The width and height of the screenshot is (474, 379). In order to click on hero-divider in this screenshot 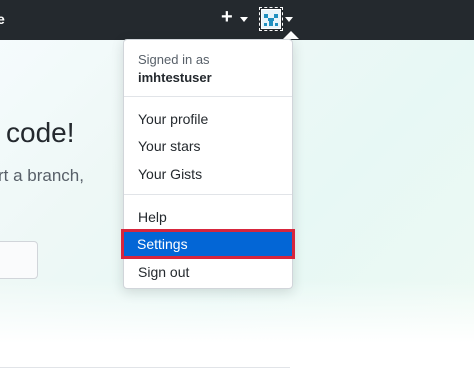, I will do `click(145, 367)`.